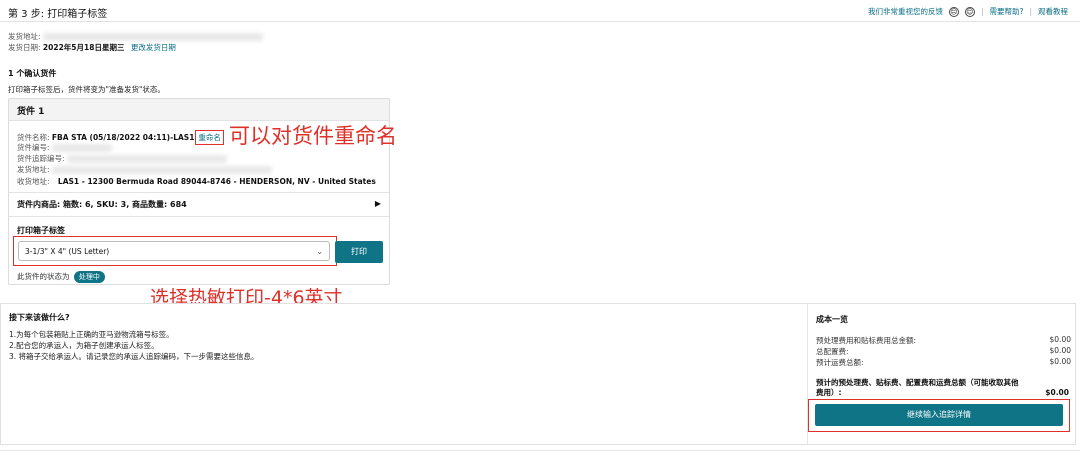 The image size is (1080, 457). I want to click on label-size-select: 3-1/3" X 4" (US Letter) ⌄, so click(174, 251).